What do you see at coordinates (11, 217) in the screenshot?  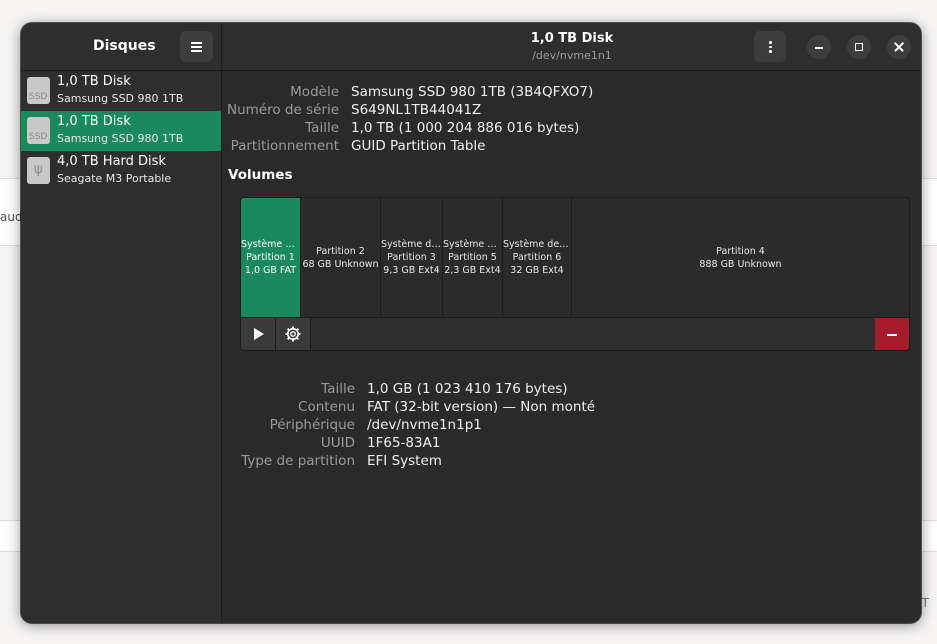 I see `background-text: aud` at bounding box center [11, 217].